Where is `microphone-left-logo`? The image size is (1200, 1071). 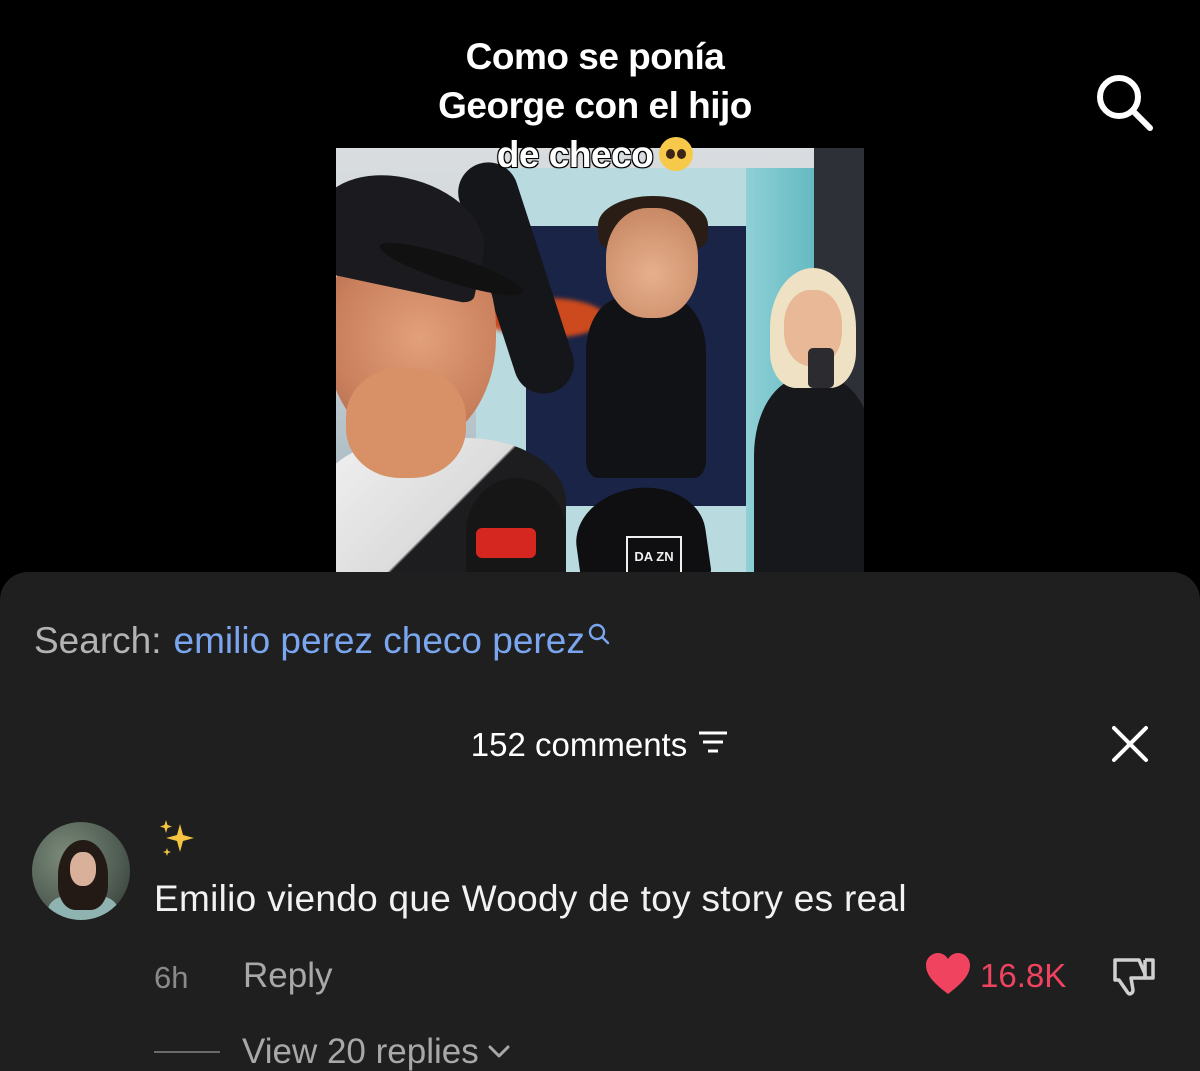 microphone-left-logo is located at coordinates (506, 543).